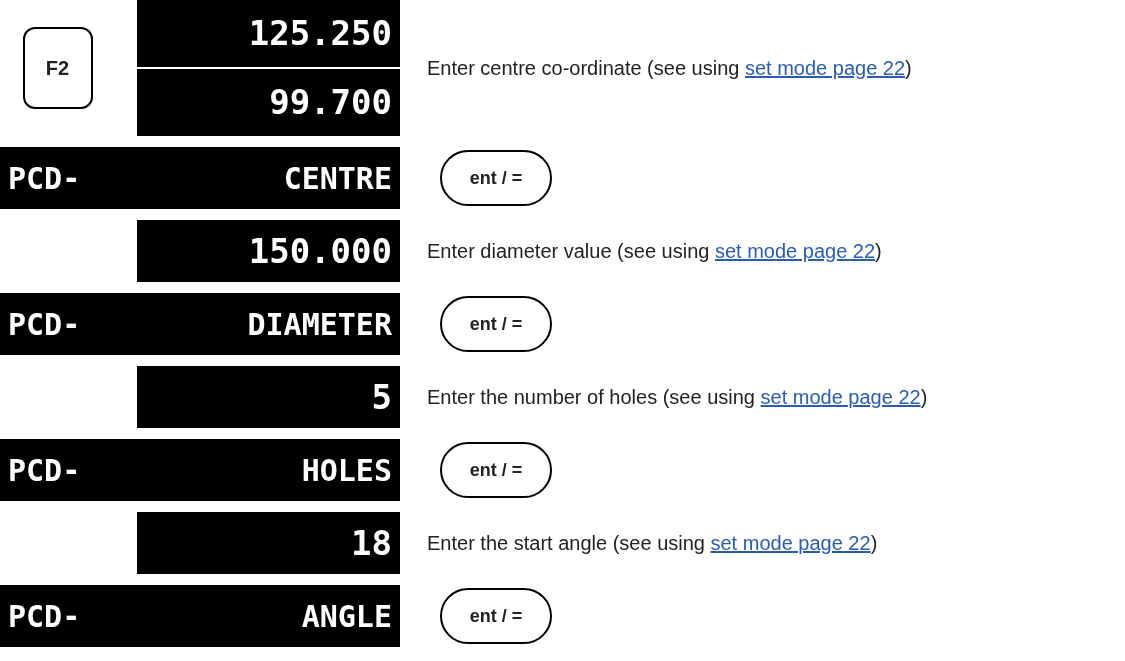 Image resolution: width=1125 pixels, height=661 pixels. What do you see at coordinates (268, 33) in the screenshot?
I see `display-readout: 125.250` at bounding box center [268, 33].